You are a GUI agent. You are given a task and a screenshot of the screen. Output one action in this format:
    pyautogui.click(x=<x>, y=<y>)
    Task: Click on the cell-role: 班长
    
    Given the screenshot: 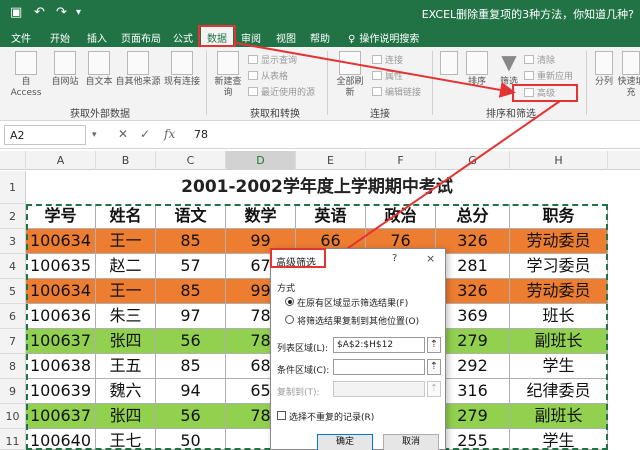 What is the action you would take?
    pyautogui.click(x=559, y=316)
    